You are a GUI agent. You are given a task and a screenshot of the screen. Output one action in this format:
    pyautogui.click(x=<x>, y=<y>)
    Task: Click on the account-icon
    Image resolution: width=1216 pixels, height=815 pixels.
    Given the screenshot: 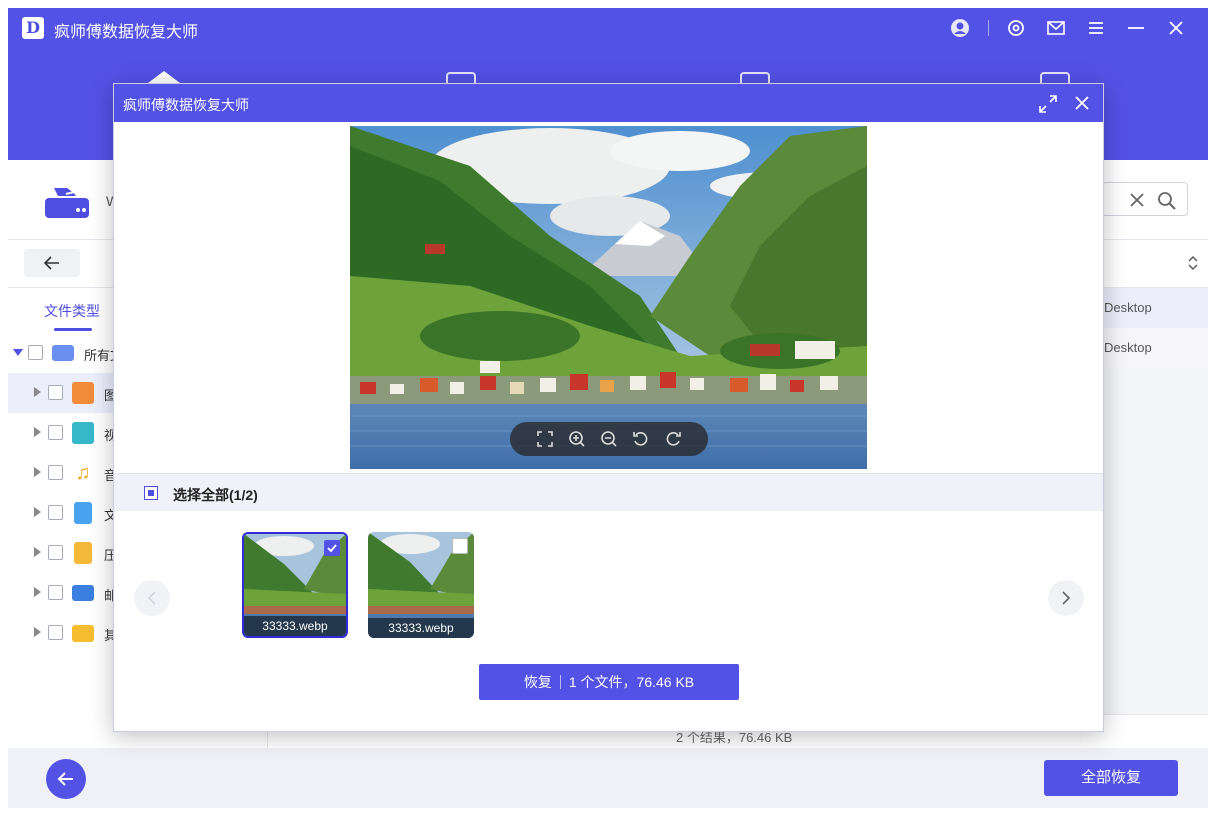 What is the action you would take?
    pyautogui.click(x=960, y=28)
    